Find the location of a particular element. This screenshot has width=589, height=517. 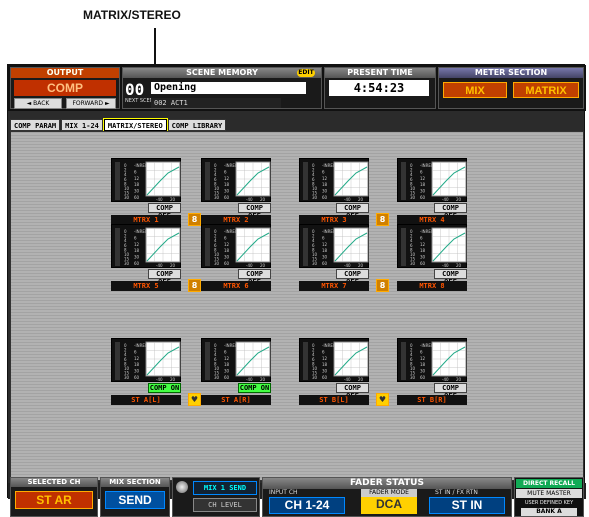

channel-name: MTRX 5 is located at coordinates (146, 286).